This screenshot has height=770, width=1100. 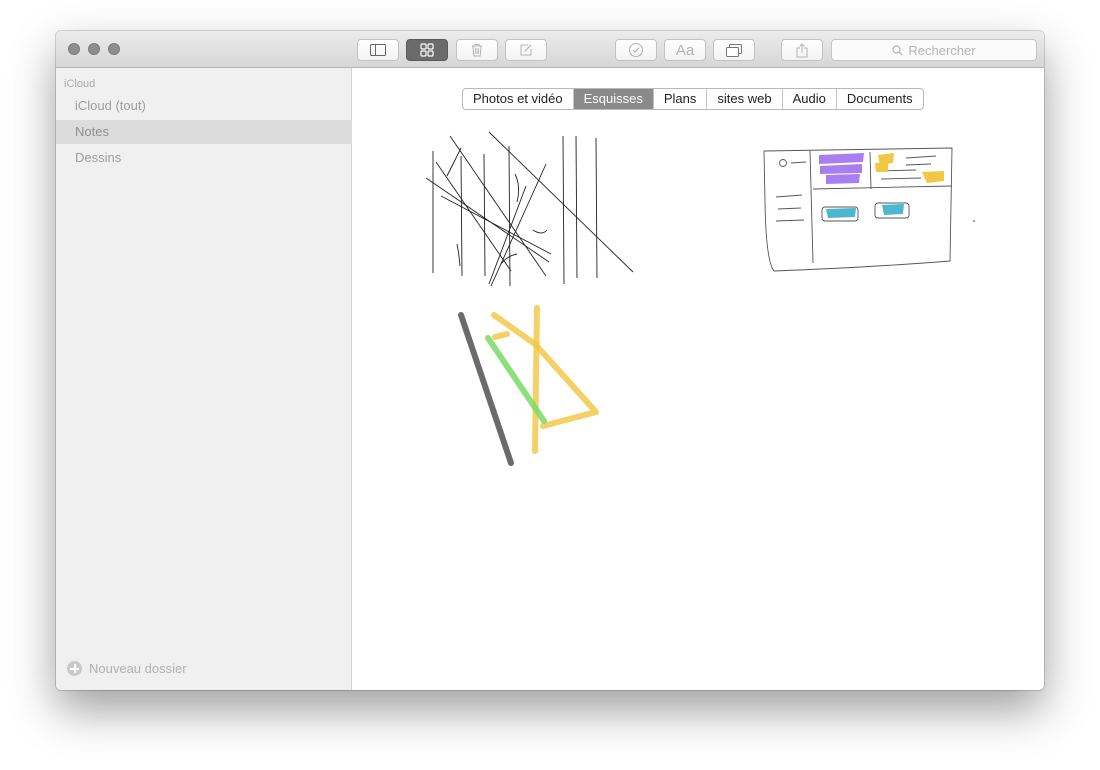 I want to click on text-format-icon: Aa, so click(x=685, y=50).